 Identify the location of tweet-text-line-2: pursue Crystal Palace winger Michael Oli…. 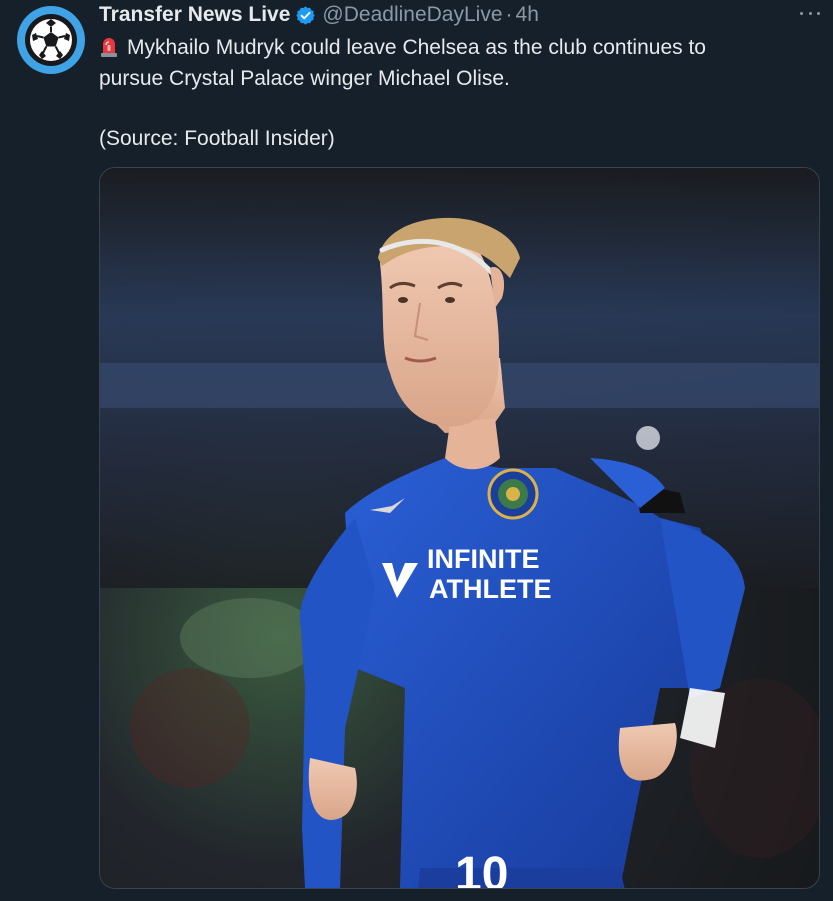
(304, 78).